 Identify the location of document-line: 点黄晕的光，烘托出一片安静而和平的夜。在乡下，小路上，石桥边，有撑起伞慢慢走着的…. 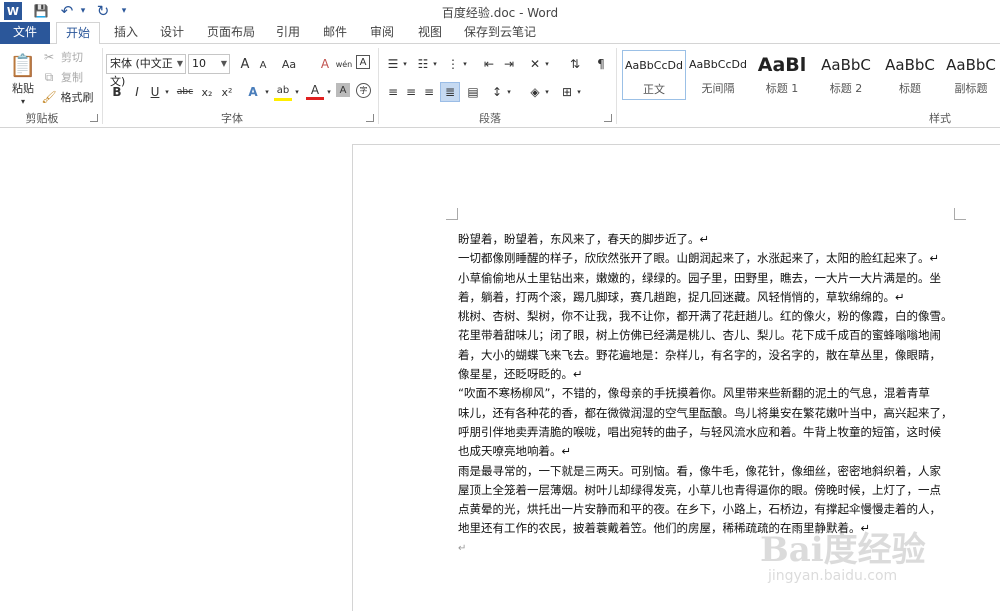
(699, 509).